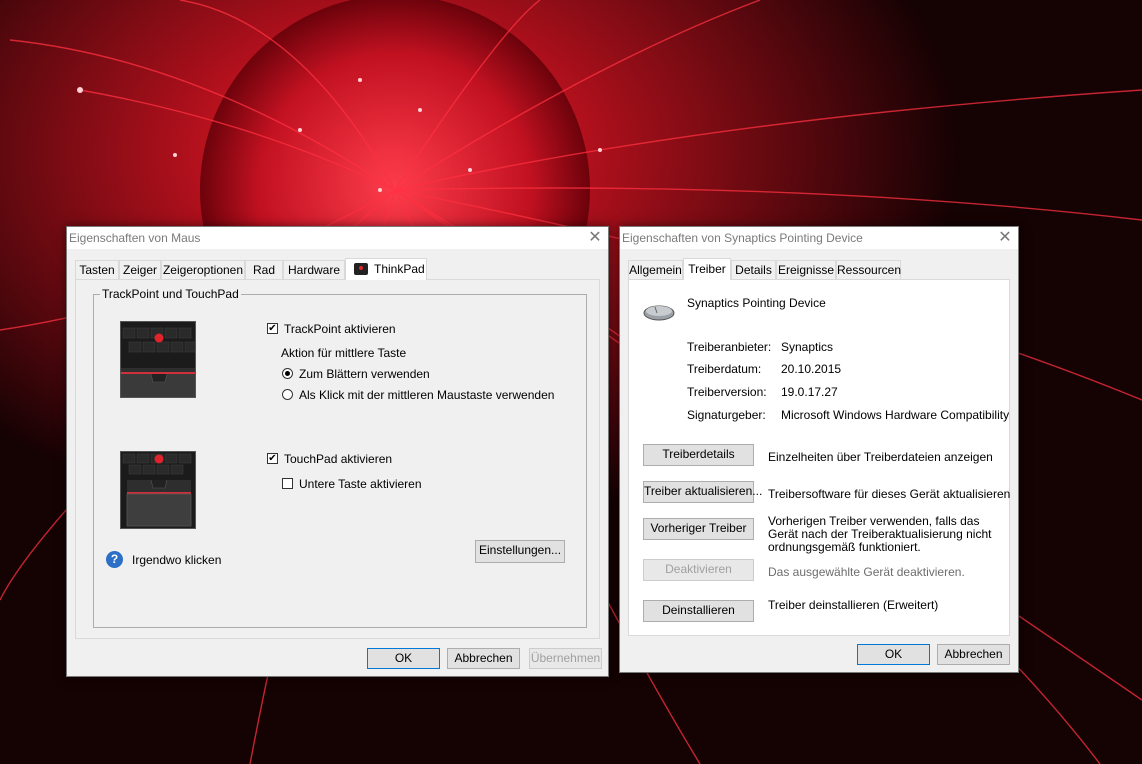 This screenshot has height=764, width=1142. Describe the element at coordinates (170, 294) in the screenshot. I see `group-title: TrackPoint und TouchPad` at that location.